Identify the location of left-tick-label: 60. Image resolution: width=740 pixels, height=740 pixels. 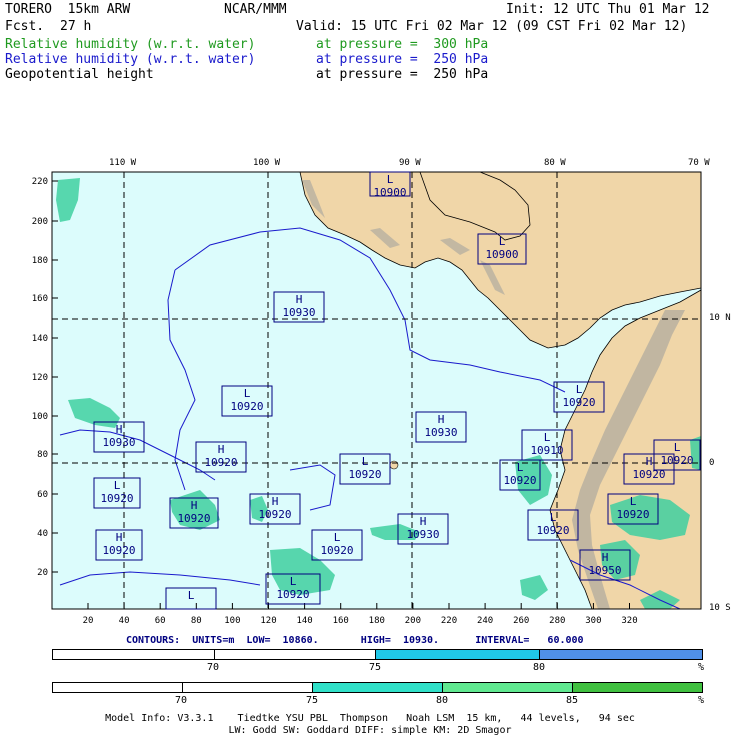
(42, 495).